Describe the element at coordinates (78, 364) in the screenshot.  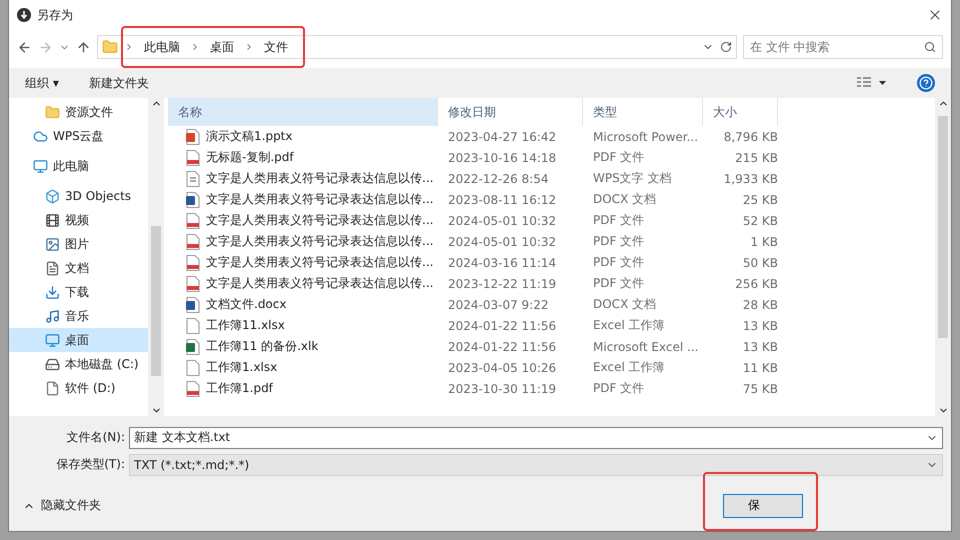
I see `sidebar-item: 本地磁盘 (C:)` at that location.